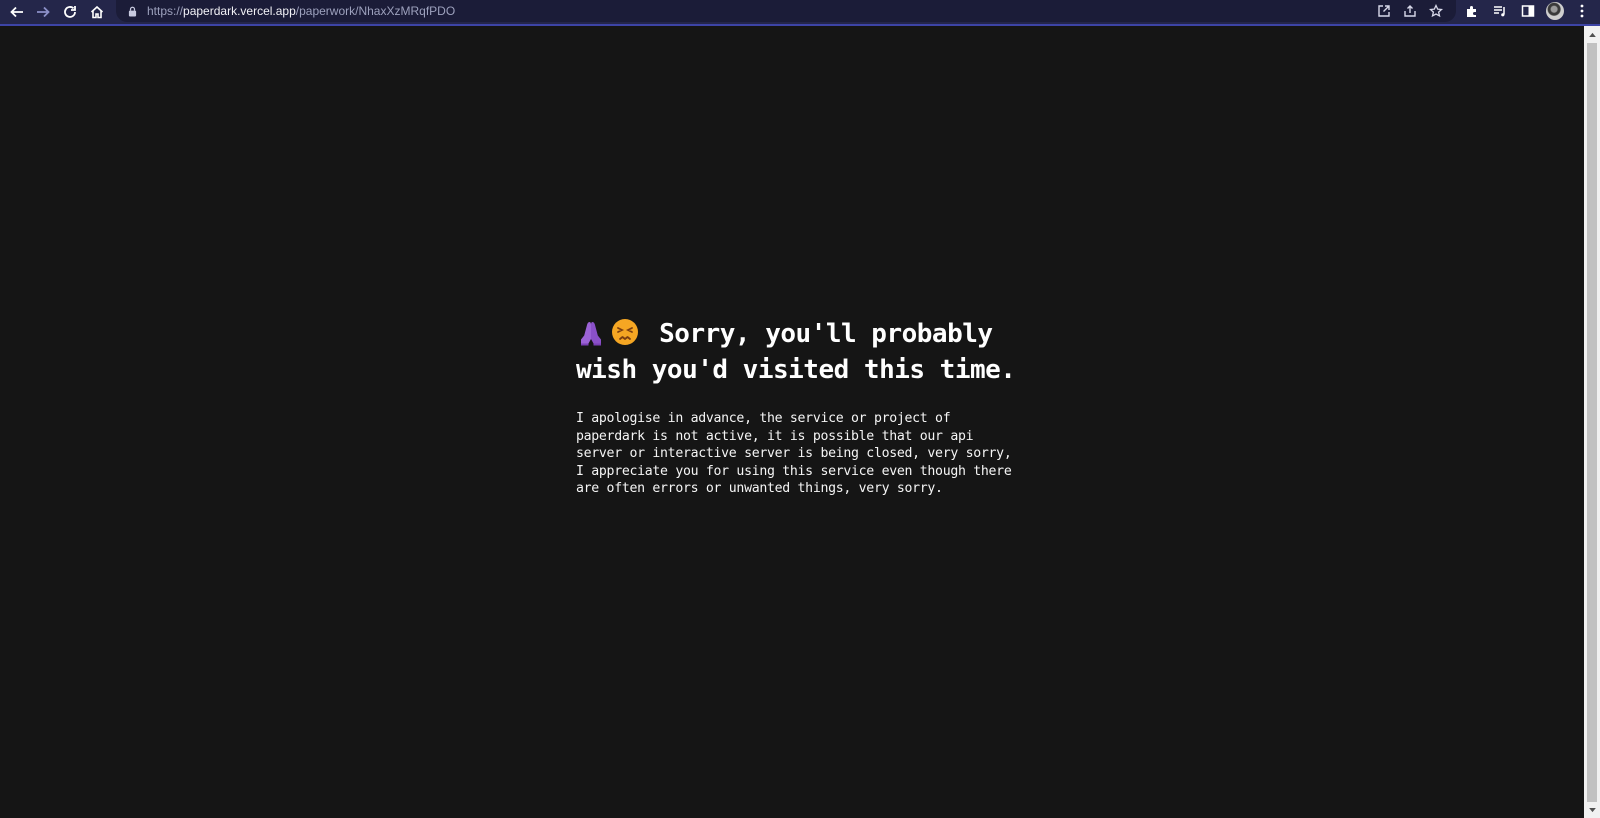 The height and width of the screenshot is (818, 1600). What do you see at coordinates (1435, 10) in the screenshot?
I see `star-icon` at bounding box center [1435, 10].